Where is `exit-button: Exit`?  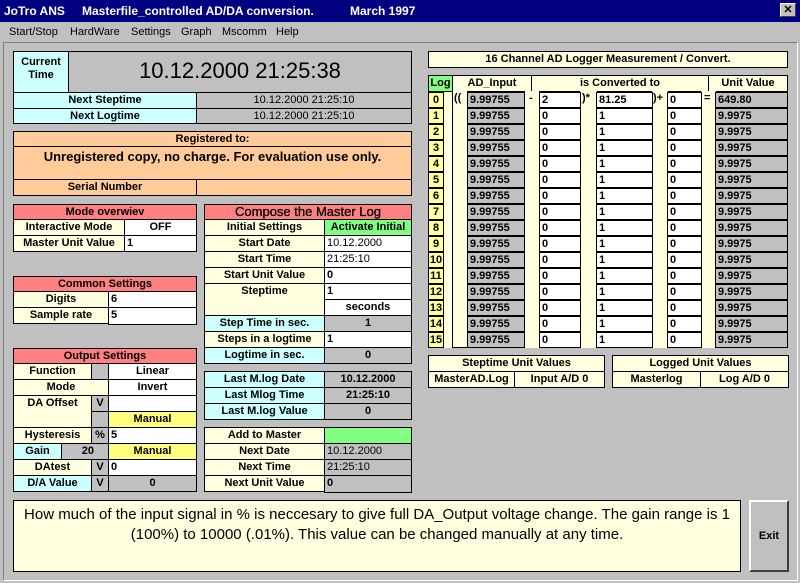
exit-button: Exit is located at coordinates (769, 536).